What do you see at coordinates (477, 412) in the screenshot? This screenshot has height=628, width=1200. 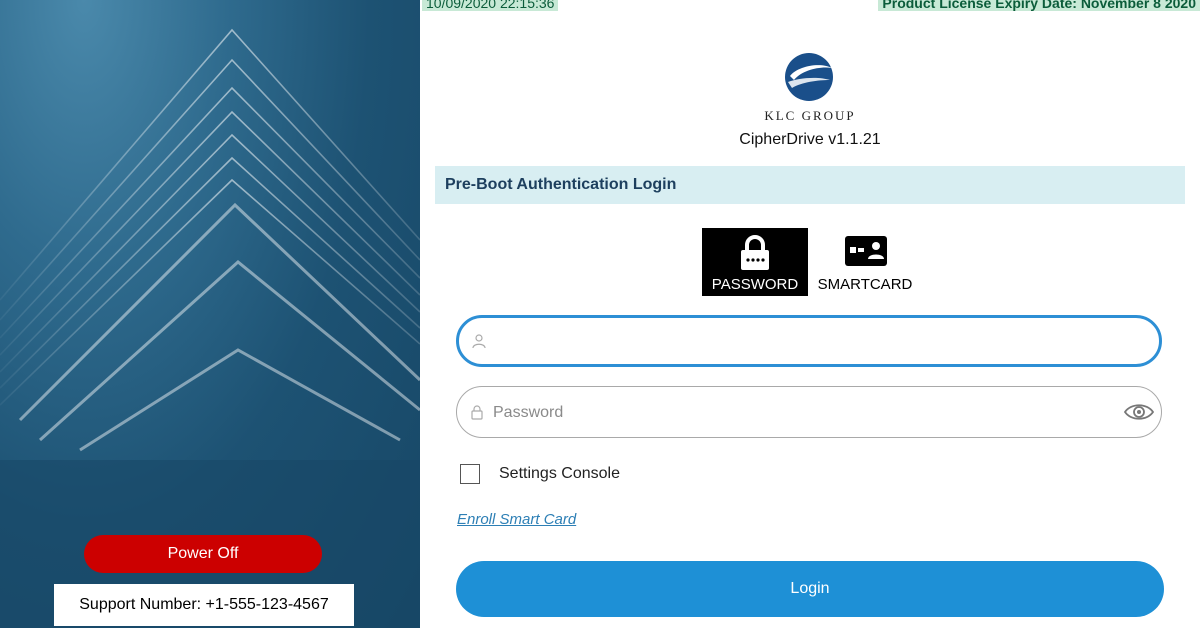 I see `lock-icon` at bounding box center [477, 412].